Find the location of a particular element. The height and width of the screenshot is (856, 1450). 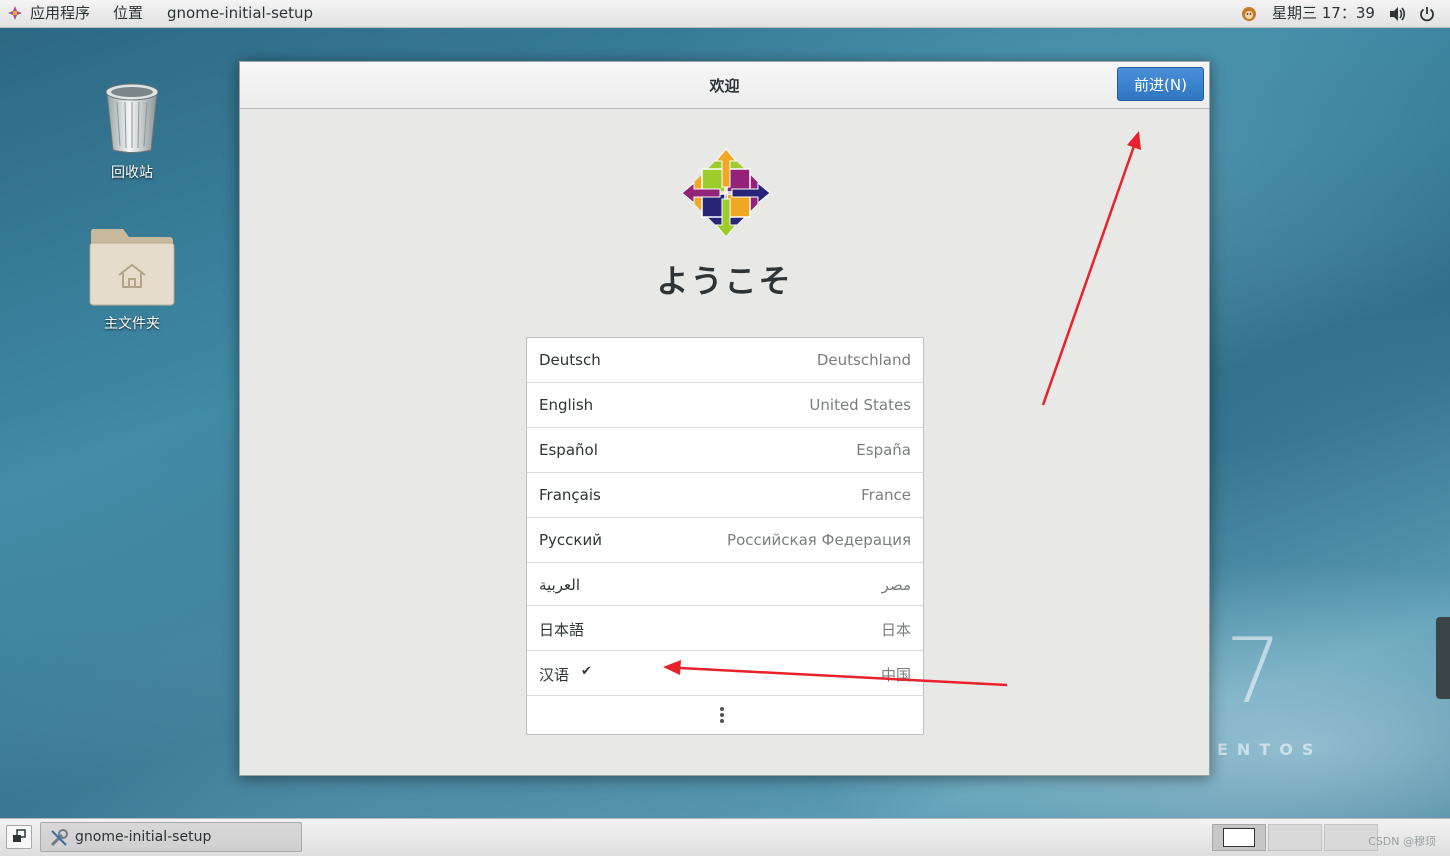

language-row-japanese: 日本語 日本 is located at coordinates (725, 628).